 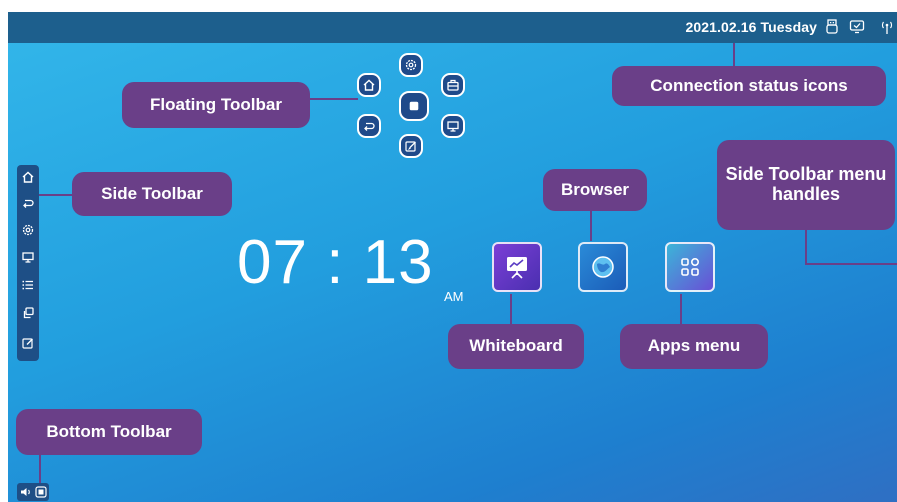 What do you see at coordinates (26, 492) in the screenshot?
I see `volume-icon` at bounding box center [26, 492].